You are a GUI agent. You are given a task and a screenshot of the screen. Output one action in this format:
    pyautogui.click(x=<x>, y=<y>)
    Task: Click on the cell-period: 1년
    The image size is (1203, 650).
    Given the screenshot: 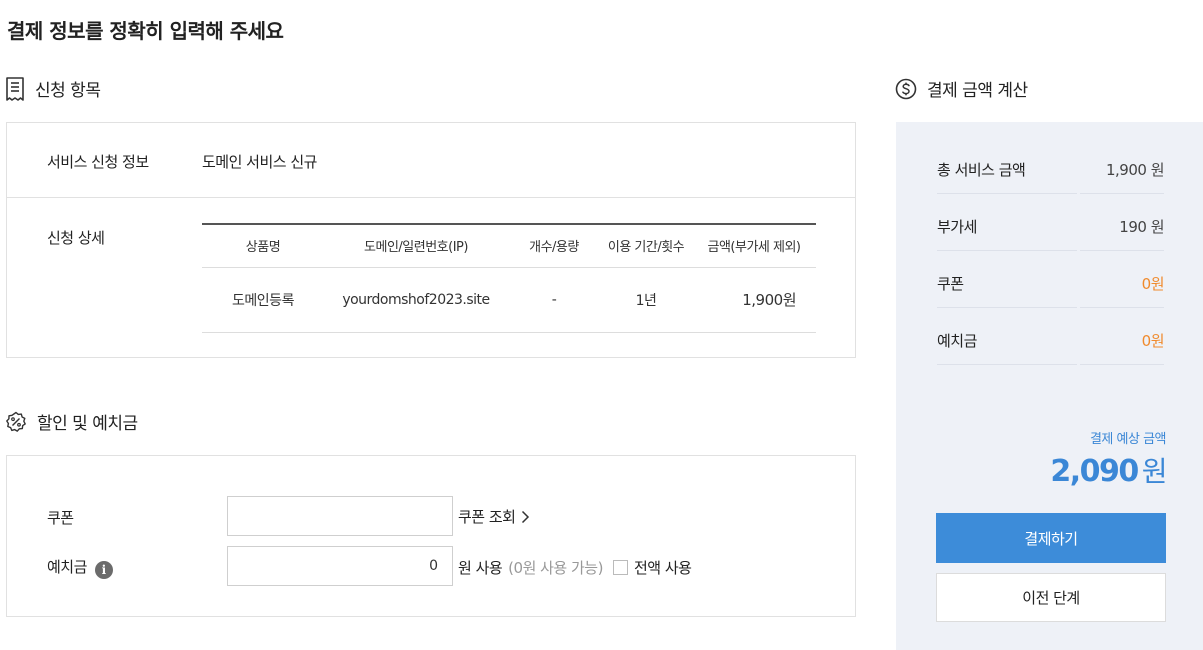 What is the action you would take?
    pyautogui.click(x=646, y=300)
    